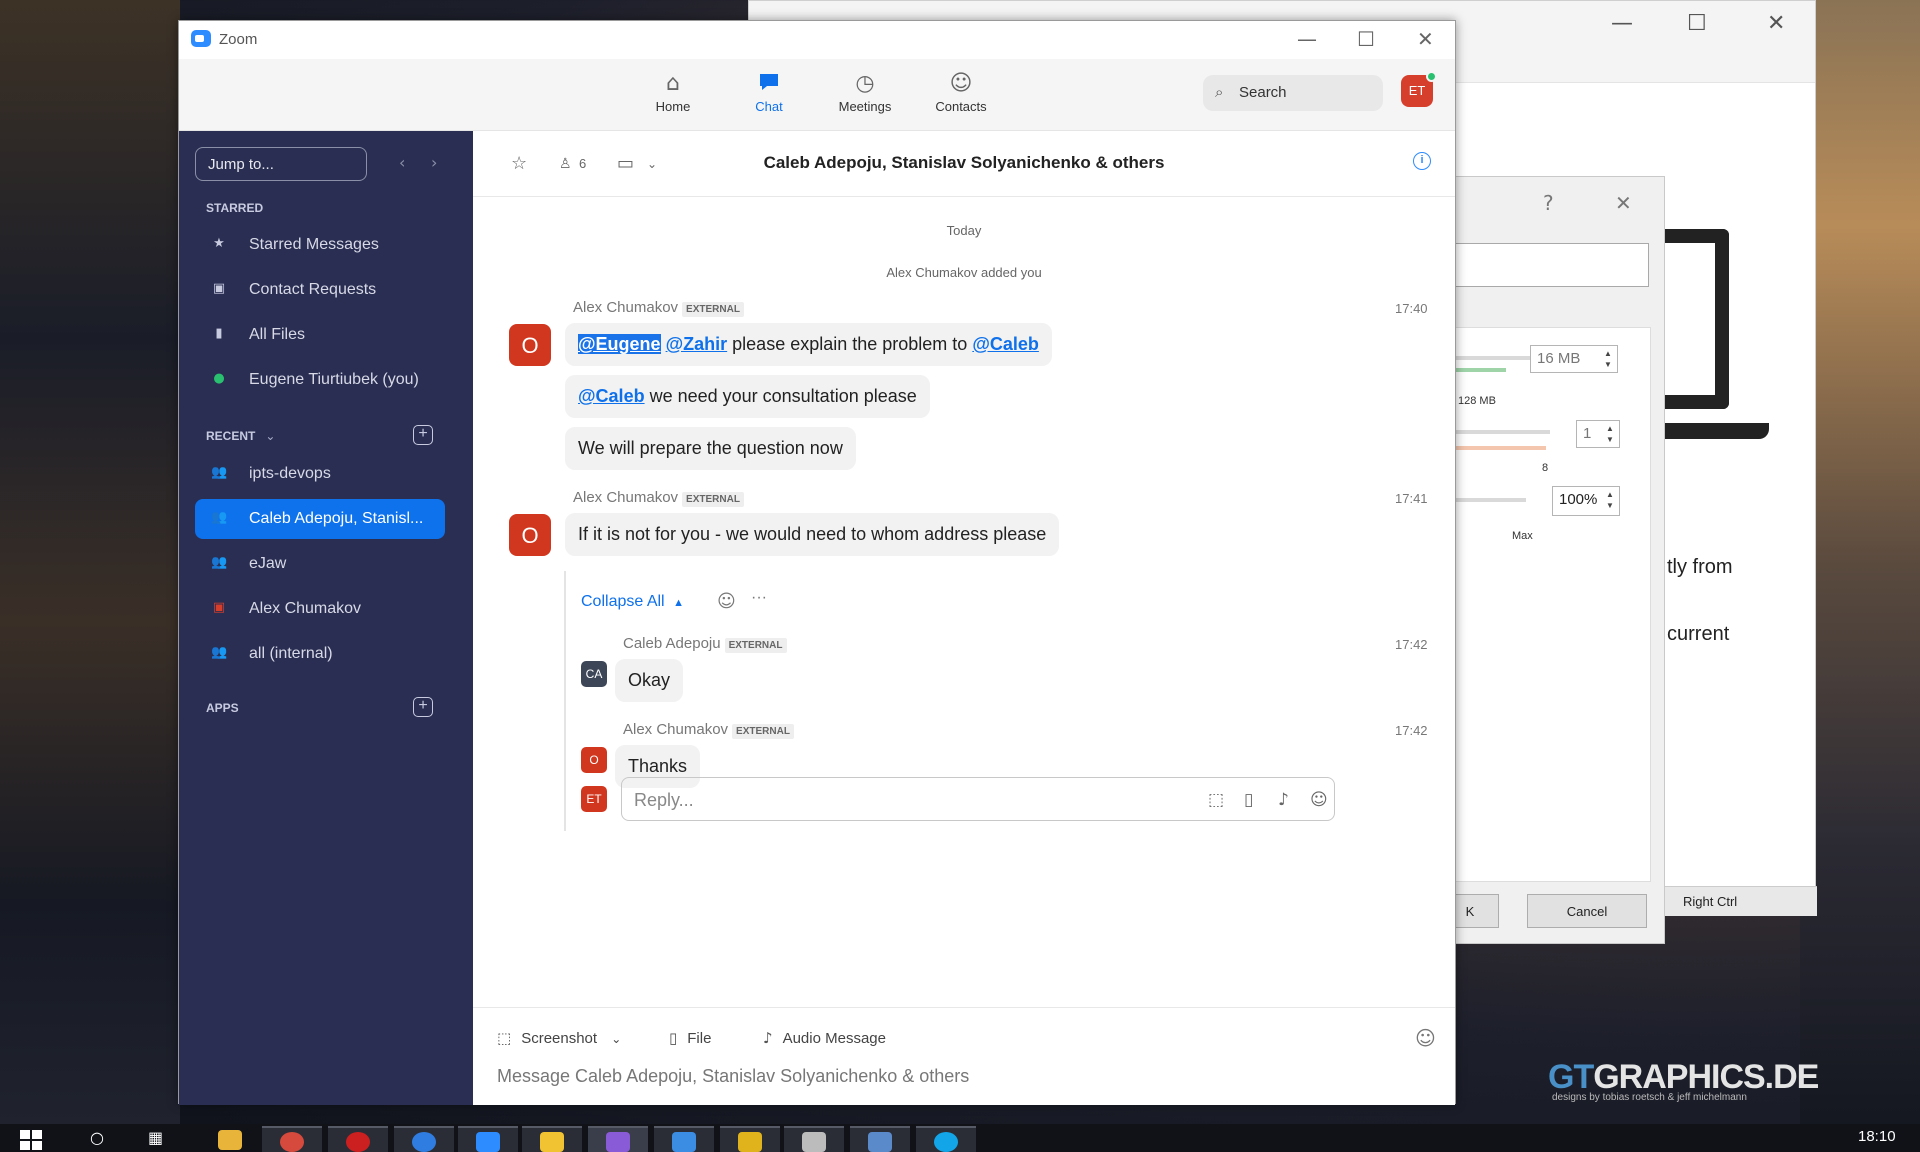 Image resolution: width=1920 pixels, height=1152 pixels. Describe the element at coordinates (358, 1139) in the screenshot. I see `opera-icon` at that location.